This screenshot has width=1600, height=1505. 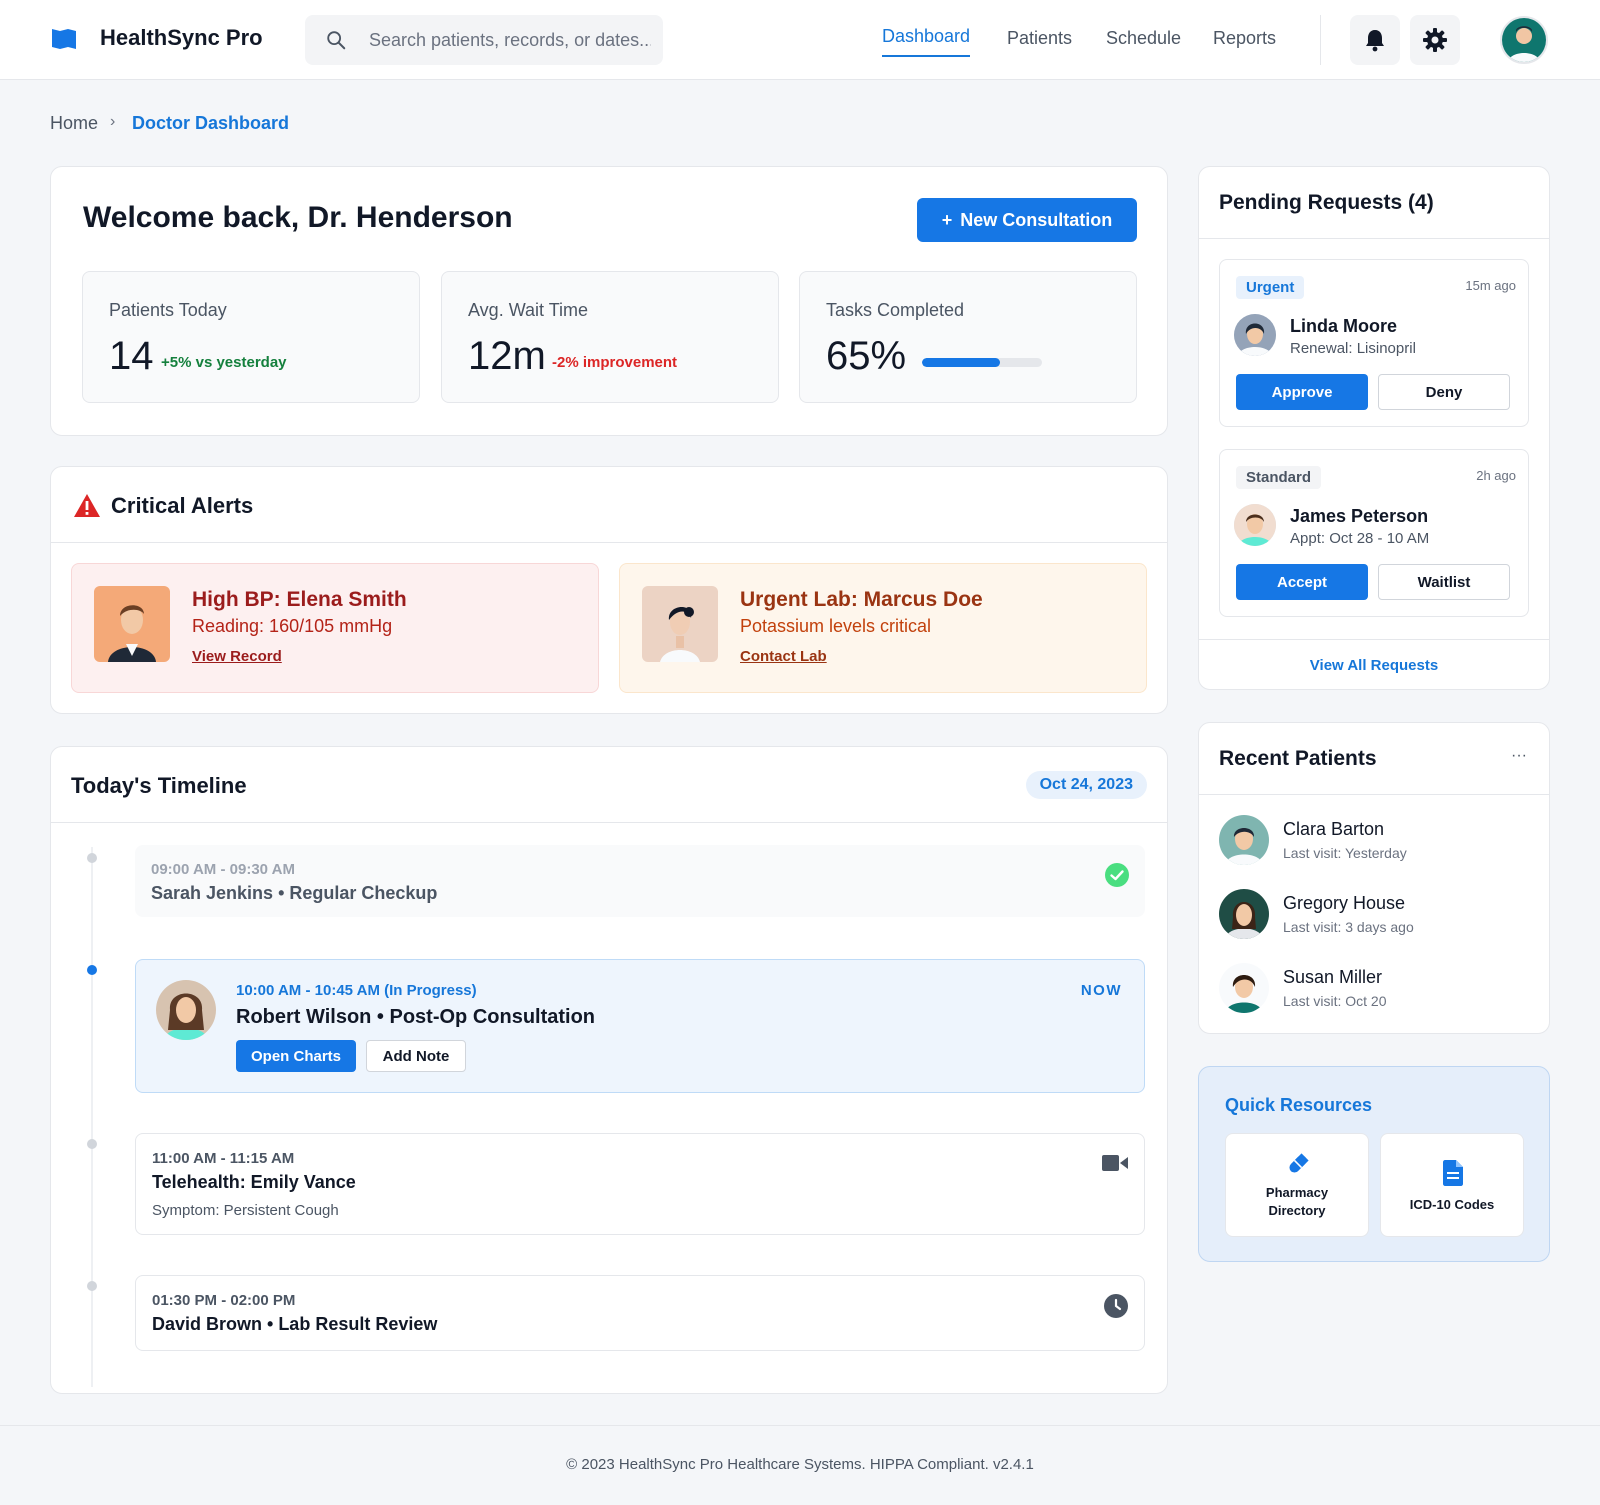 I want to click on accept-button: Accept, so click(x=1302, y=582).